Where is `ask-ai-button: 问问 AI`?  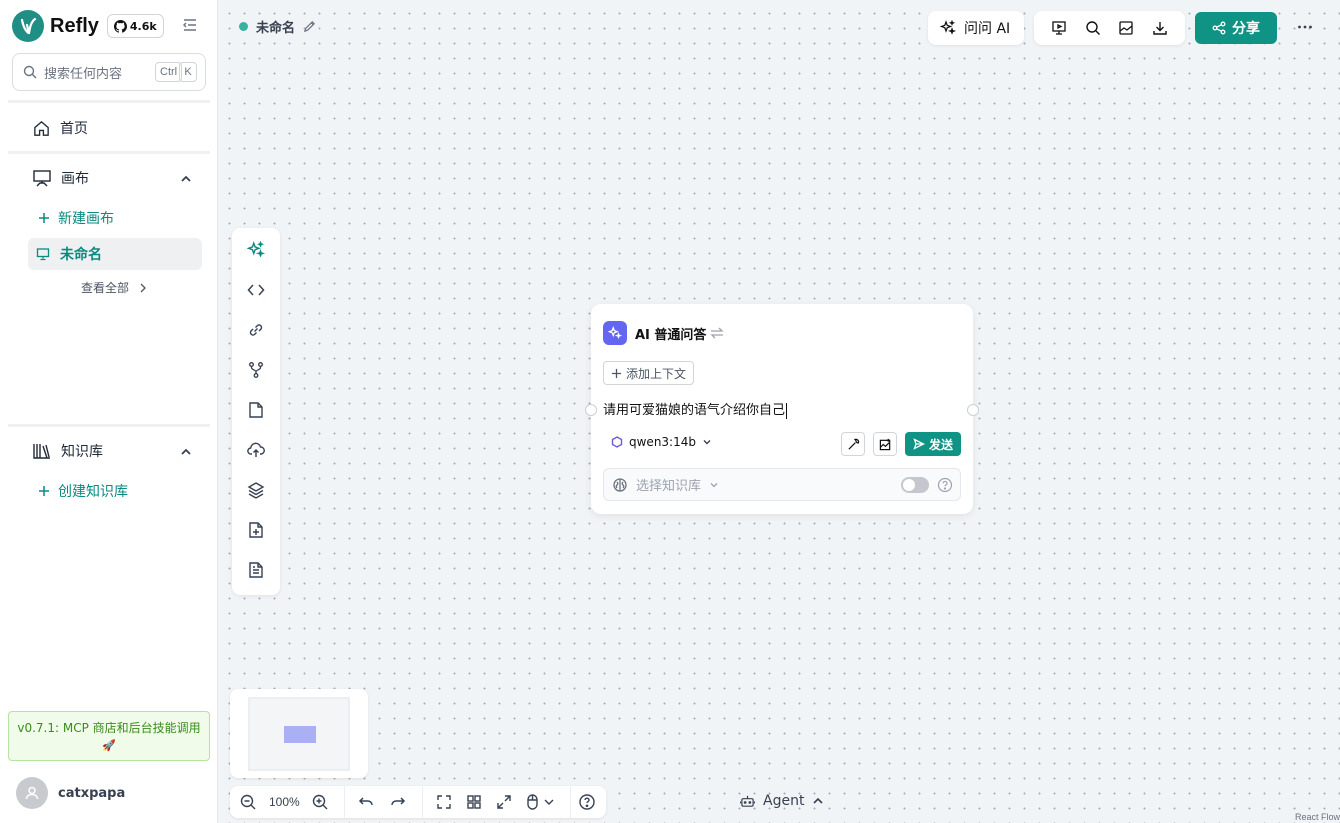 ask-ai-button: 问问 AI is located at coordinates (976, 28).